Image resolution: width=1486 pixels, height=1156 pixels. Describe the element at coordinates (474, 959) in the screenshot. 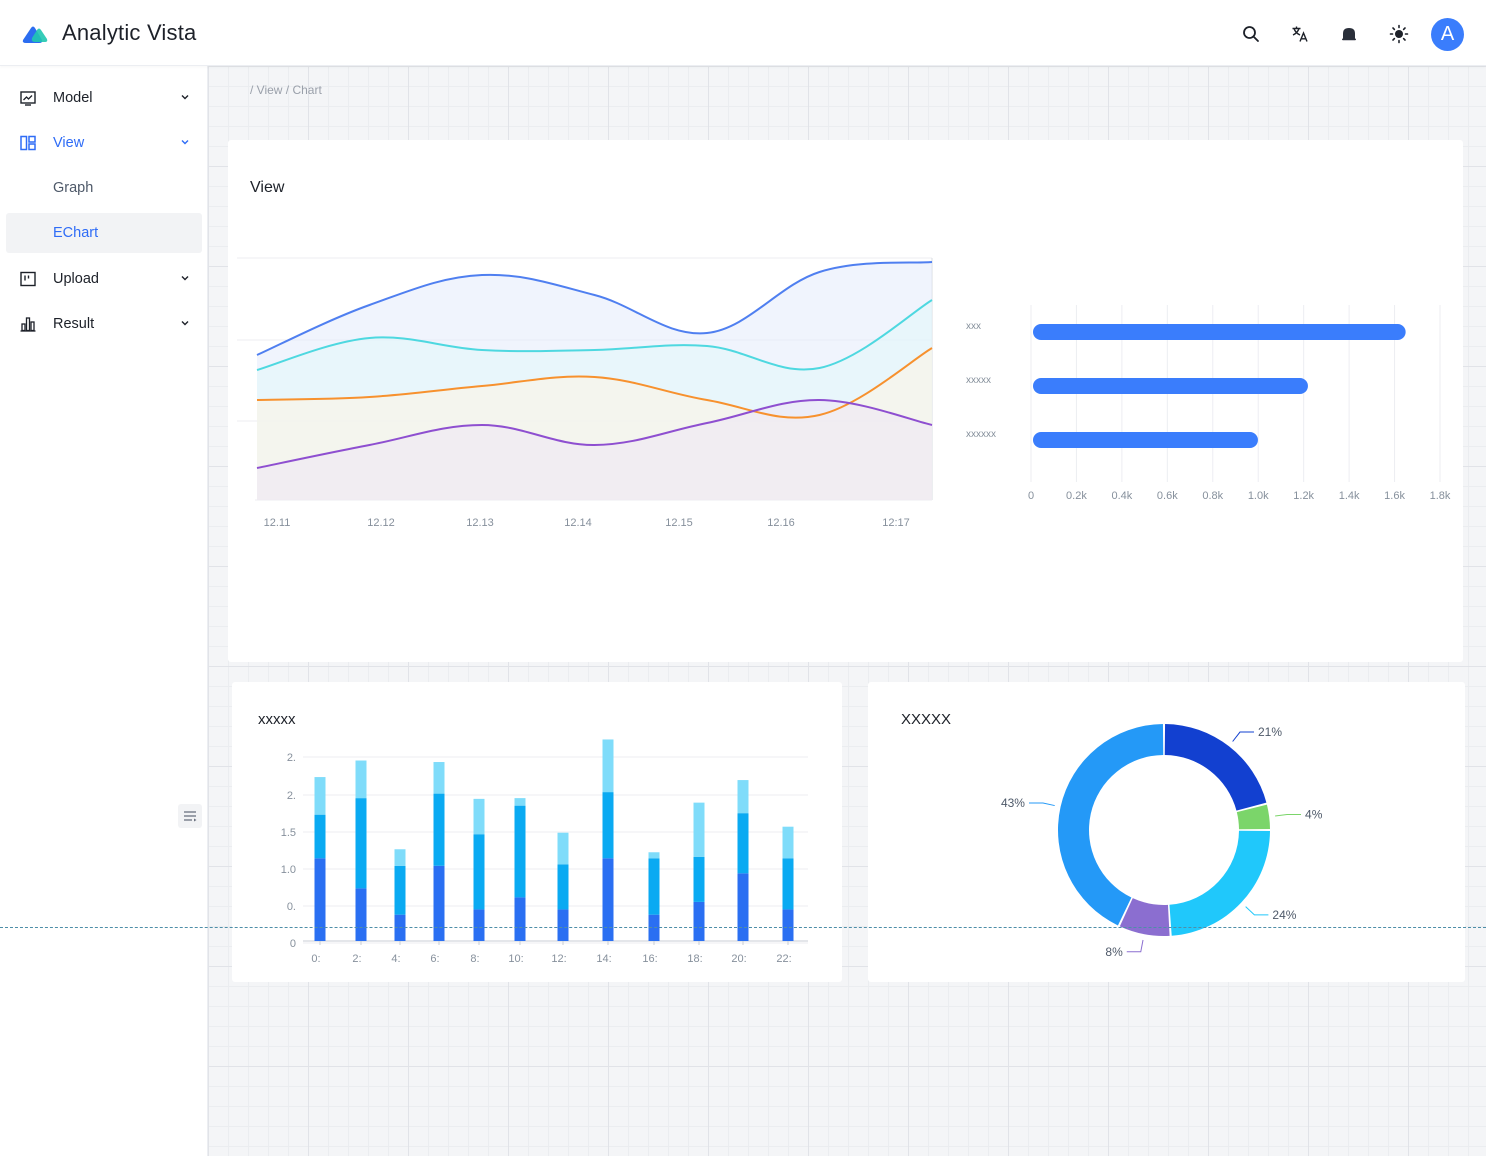

I see `x-tick-label: 8:` at that location.